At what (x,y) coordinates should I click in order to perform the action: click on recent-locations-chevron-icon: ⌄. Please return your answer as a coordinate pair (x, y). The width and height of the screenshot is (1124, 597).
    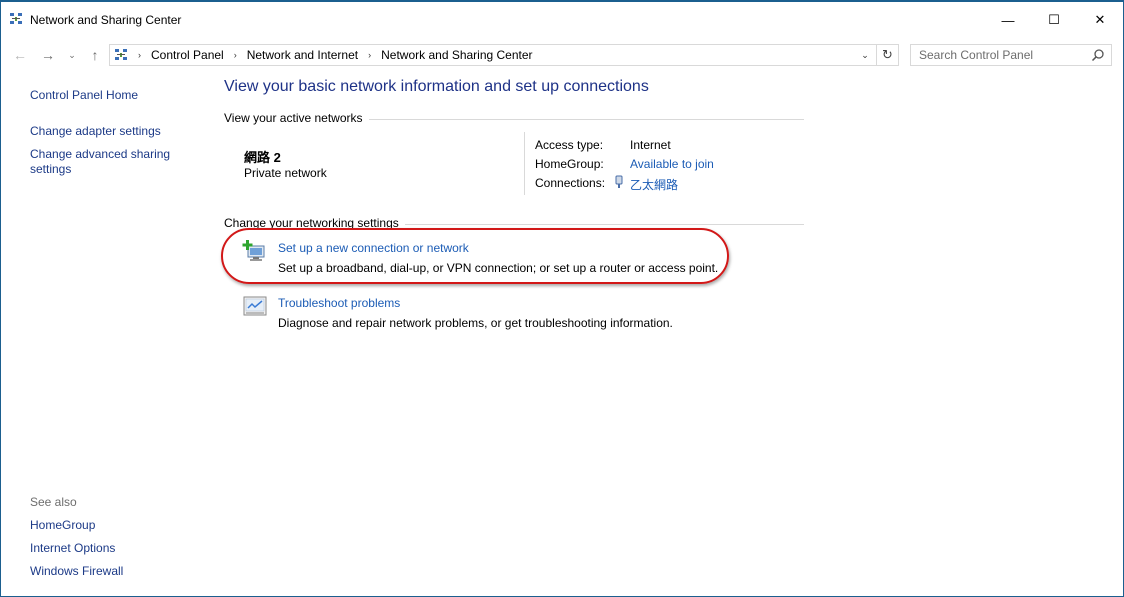
    Looking at the image, I should click on (72, 55).